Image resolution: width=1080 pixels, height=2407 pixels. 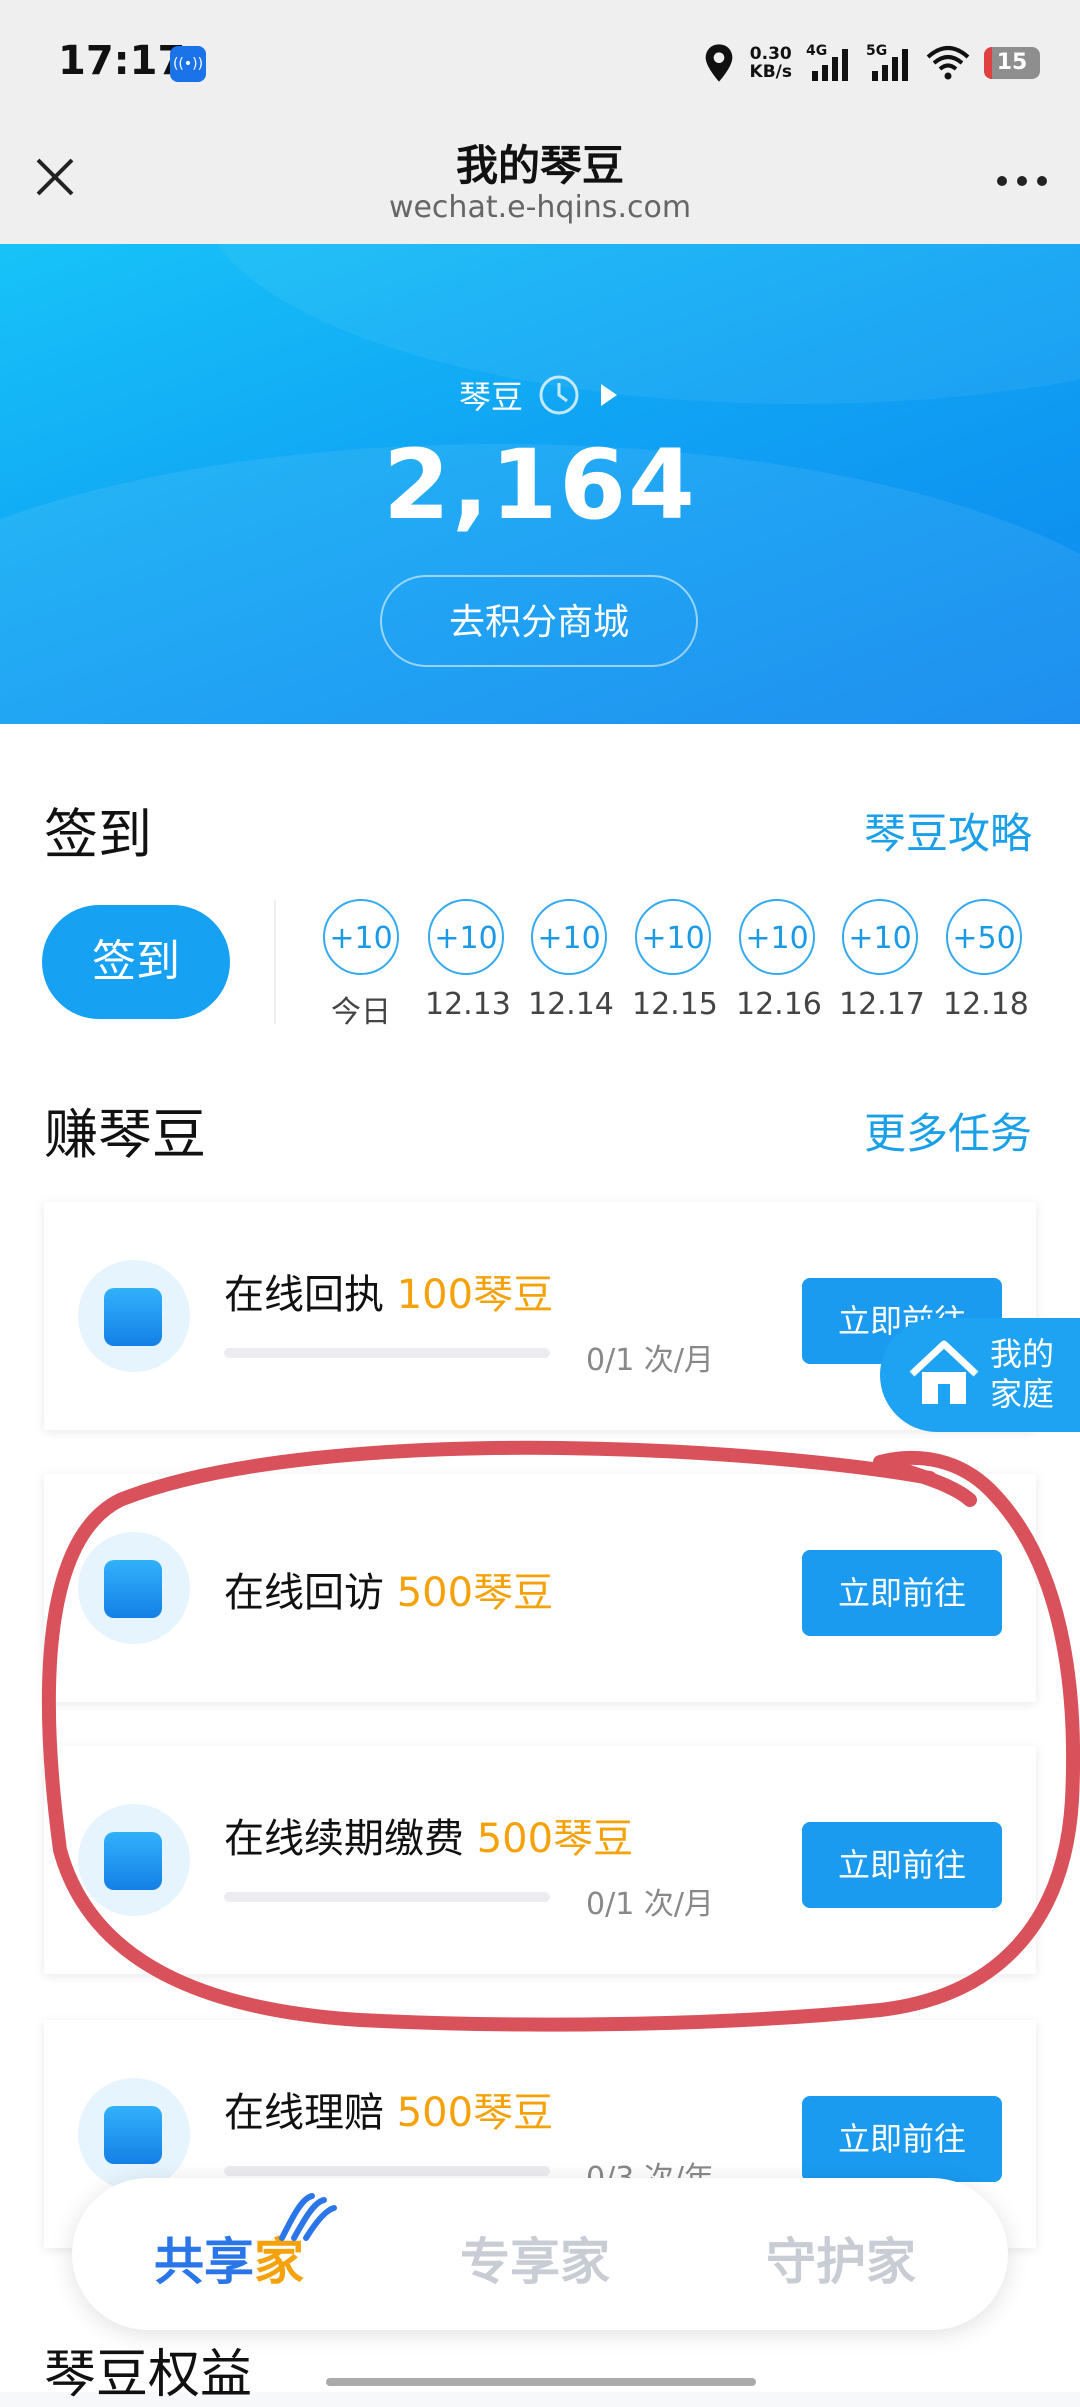 I want to click on tab-shared-label-a: 共享, so click(x=204, y=2262).